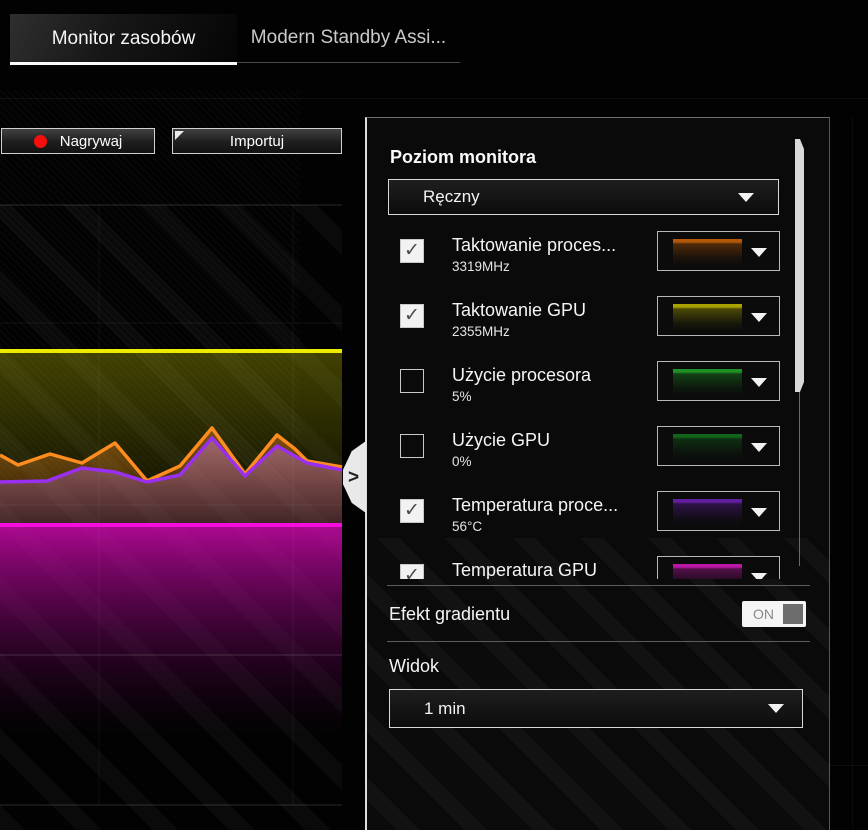 The width and height of the screenshot is (868, 830). What do you see at coordinates (463, 157) in the screenshot?
I see `panel-title: Poziom monitora` at bounding box center [463, 157].